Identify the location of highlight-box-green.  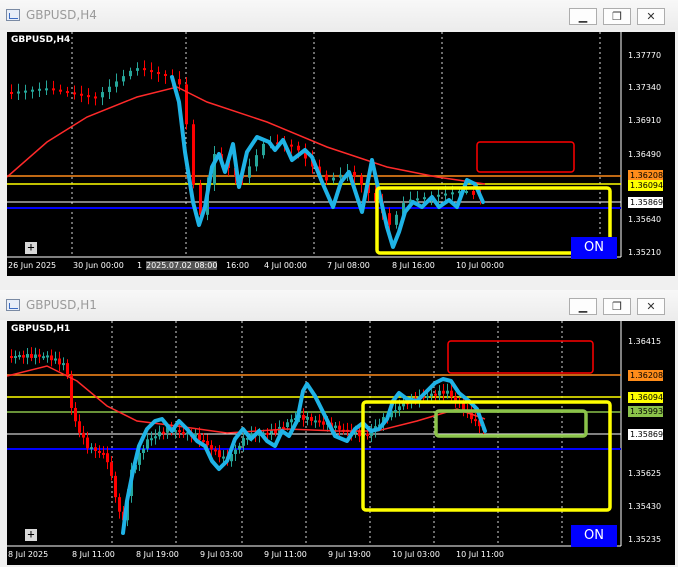
(511, 423).